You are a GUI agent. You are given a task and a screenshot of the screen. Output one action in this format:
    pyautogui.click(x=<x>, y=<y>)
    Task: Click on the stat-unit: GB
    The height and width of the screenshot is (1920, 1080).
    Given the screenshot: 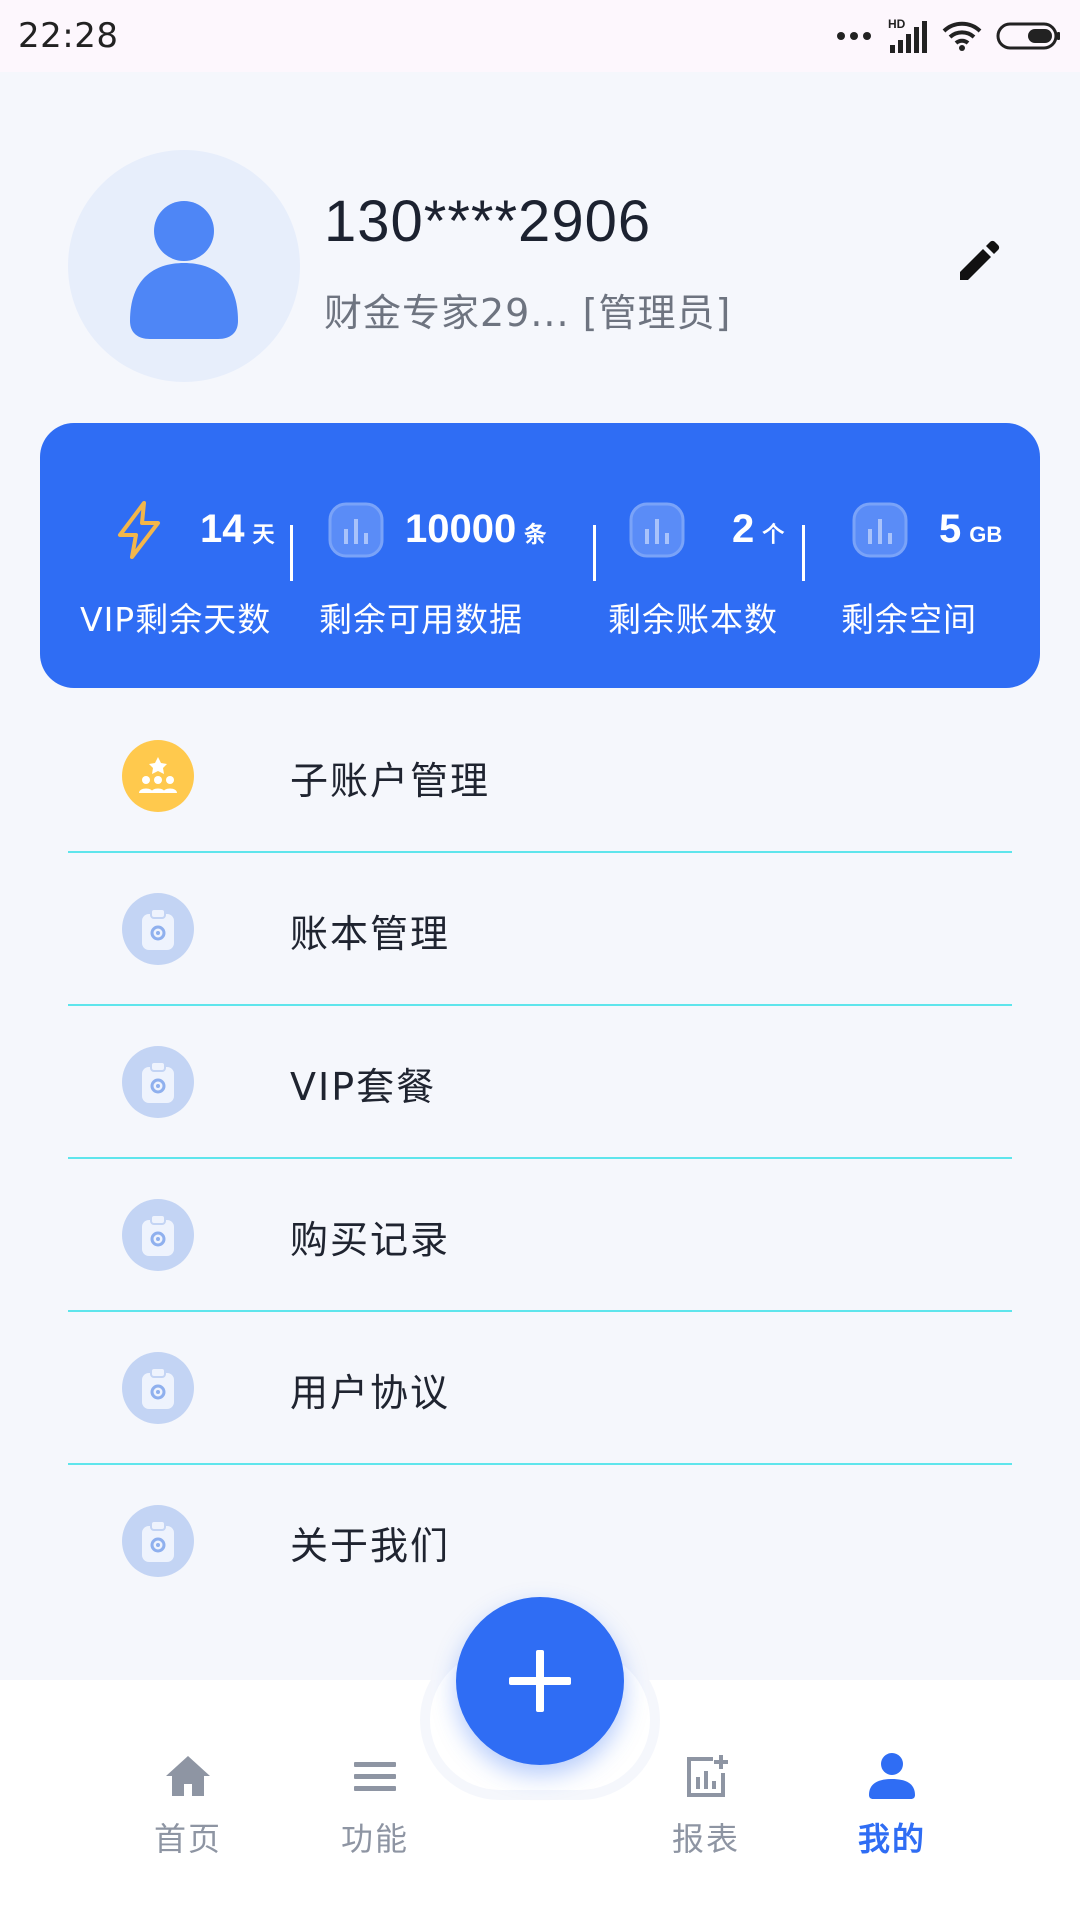 What is the action you would take?
    pyautogui.click(x=986, y=534)
    